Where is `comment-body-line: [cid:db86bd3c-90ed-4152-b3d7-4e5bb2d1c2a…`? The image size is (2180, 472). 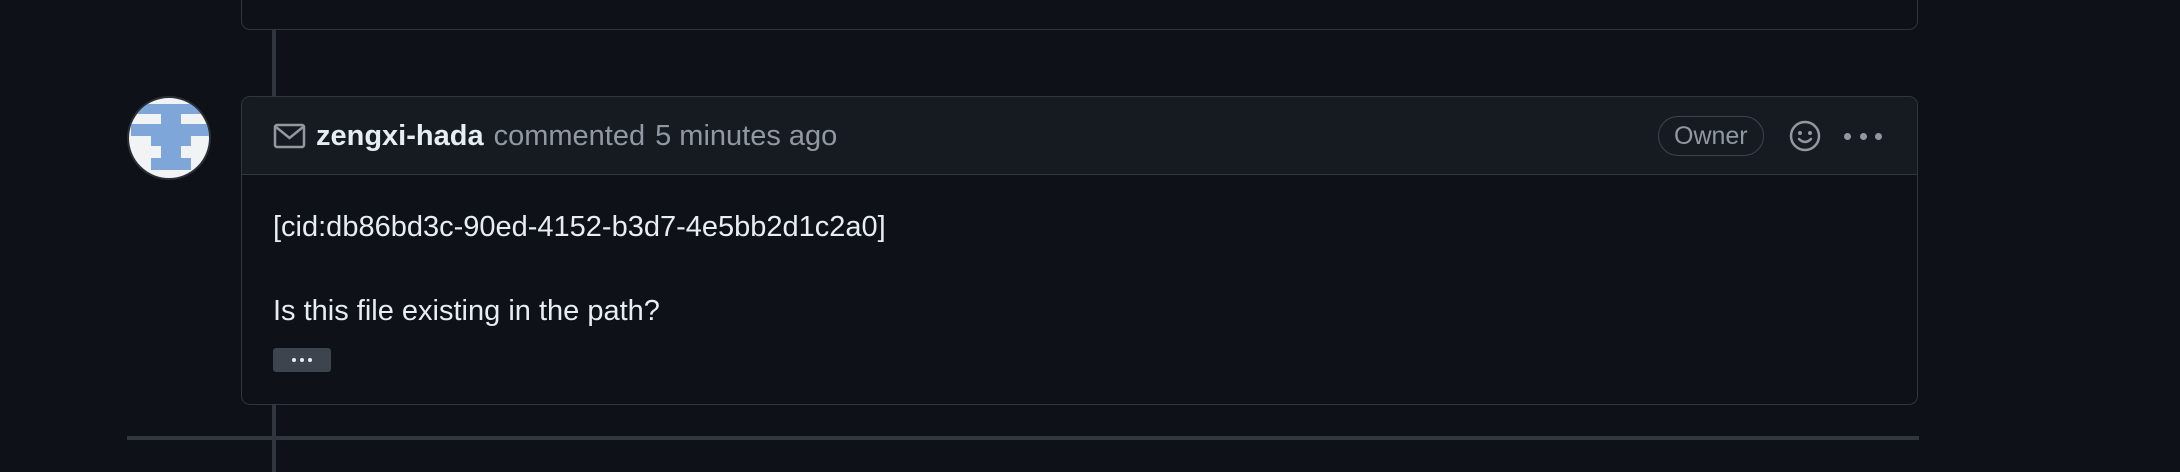 comment-body-line: [cid:db86bd3c-90ed-4152-b3d7-4e5bb2d1c2a… is located at coordinates (579, 227).